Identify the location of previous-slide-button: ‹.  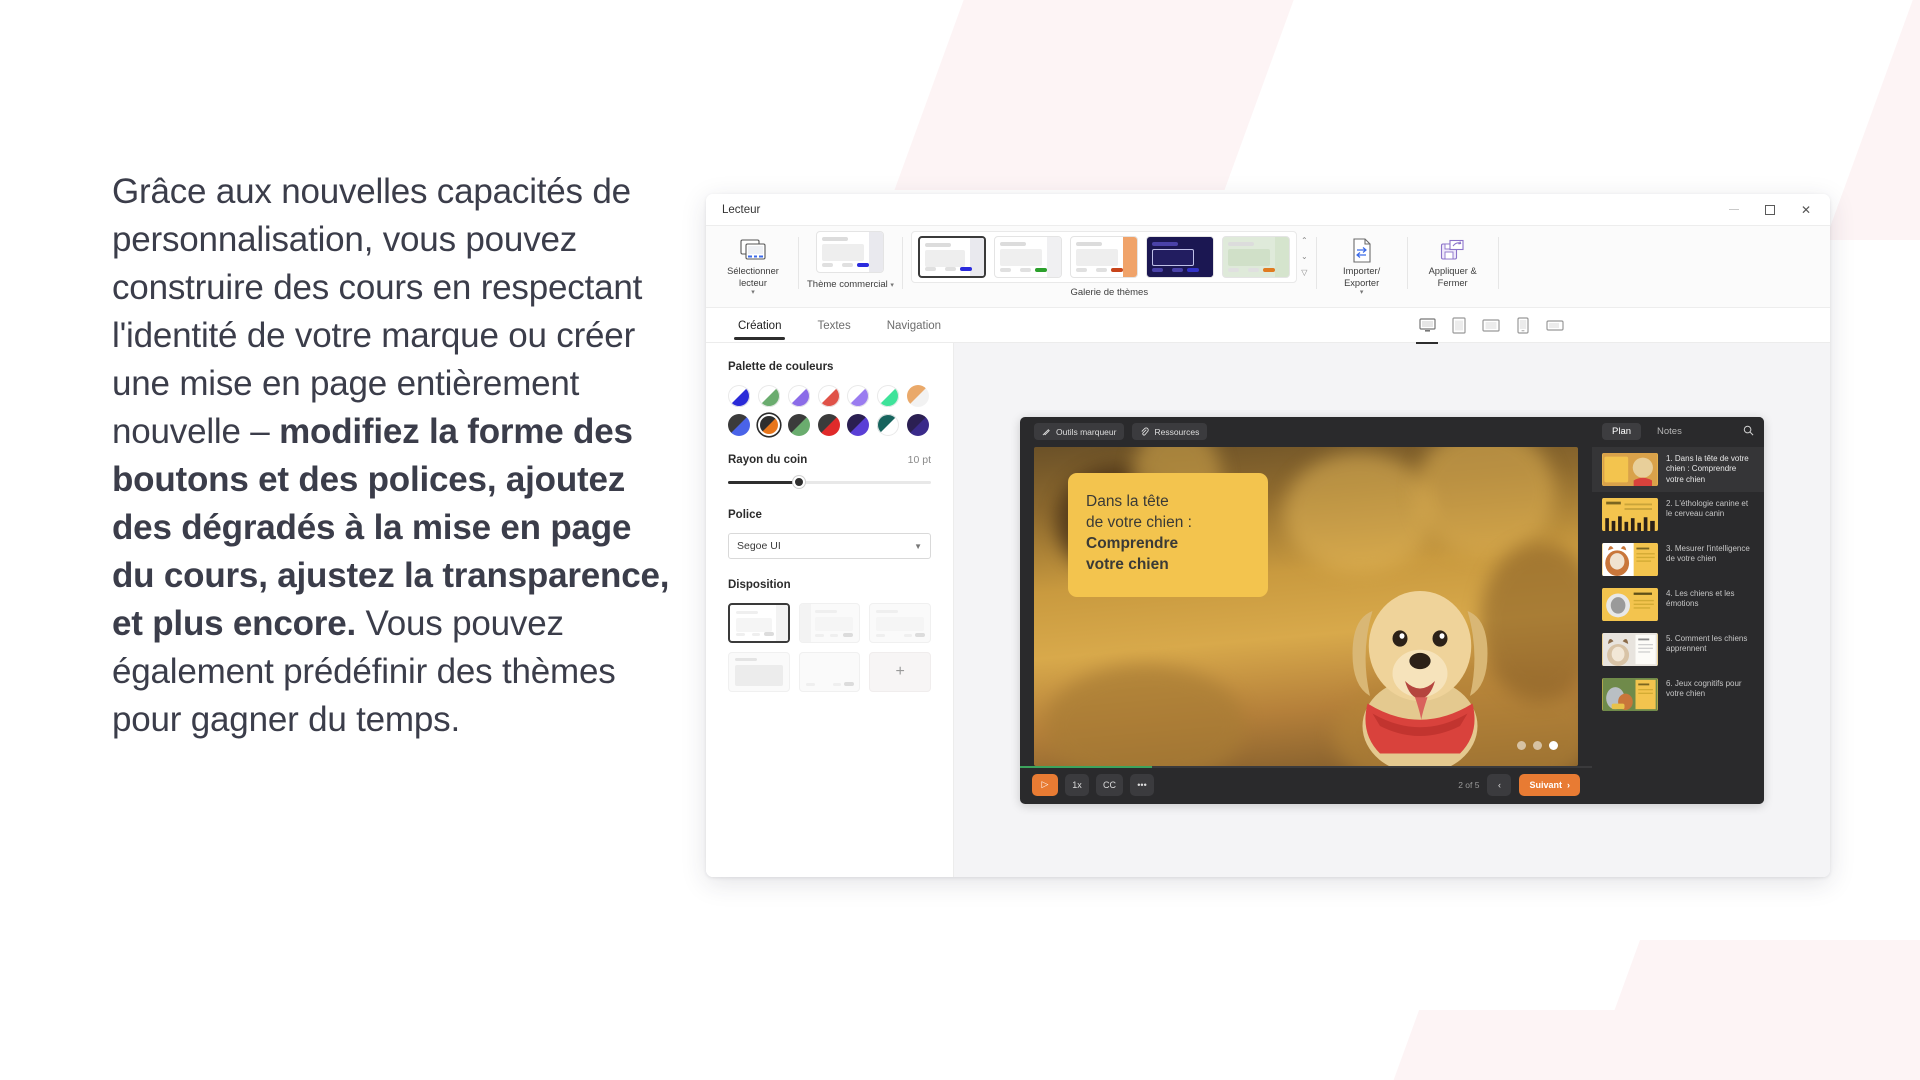
(1499, 784).